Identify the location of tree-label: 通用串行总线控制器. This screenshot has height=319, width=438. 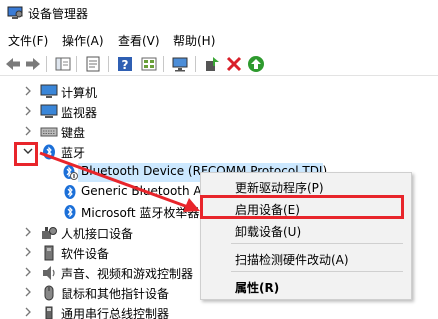
(115, 313).